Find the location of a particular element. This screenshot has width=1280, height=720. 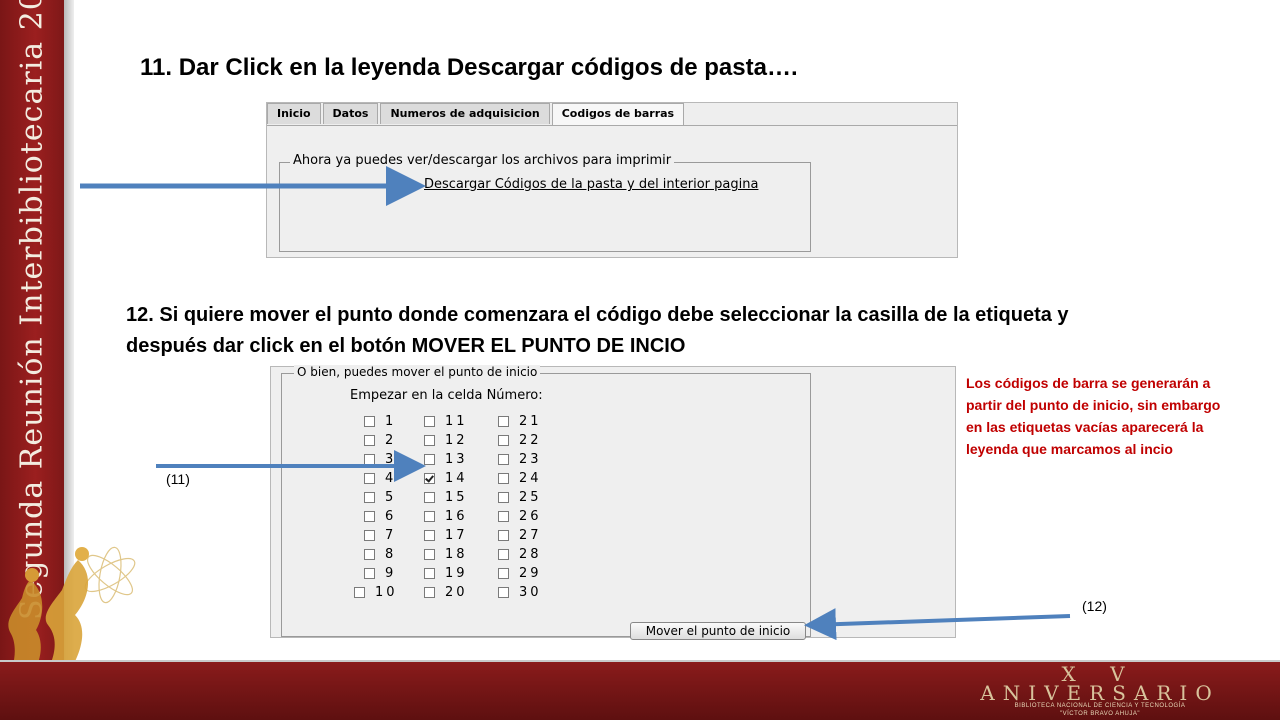

cell-checkbox-15: 15 is located at coordinates (446, 497).